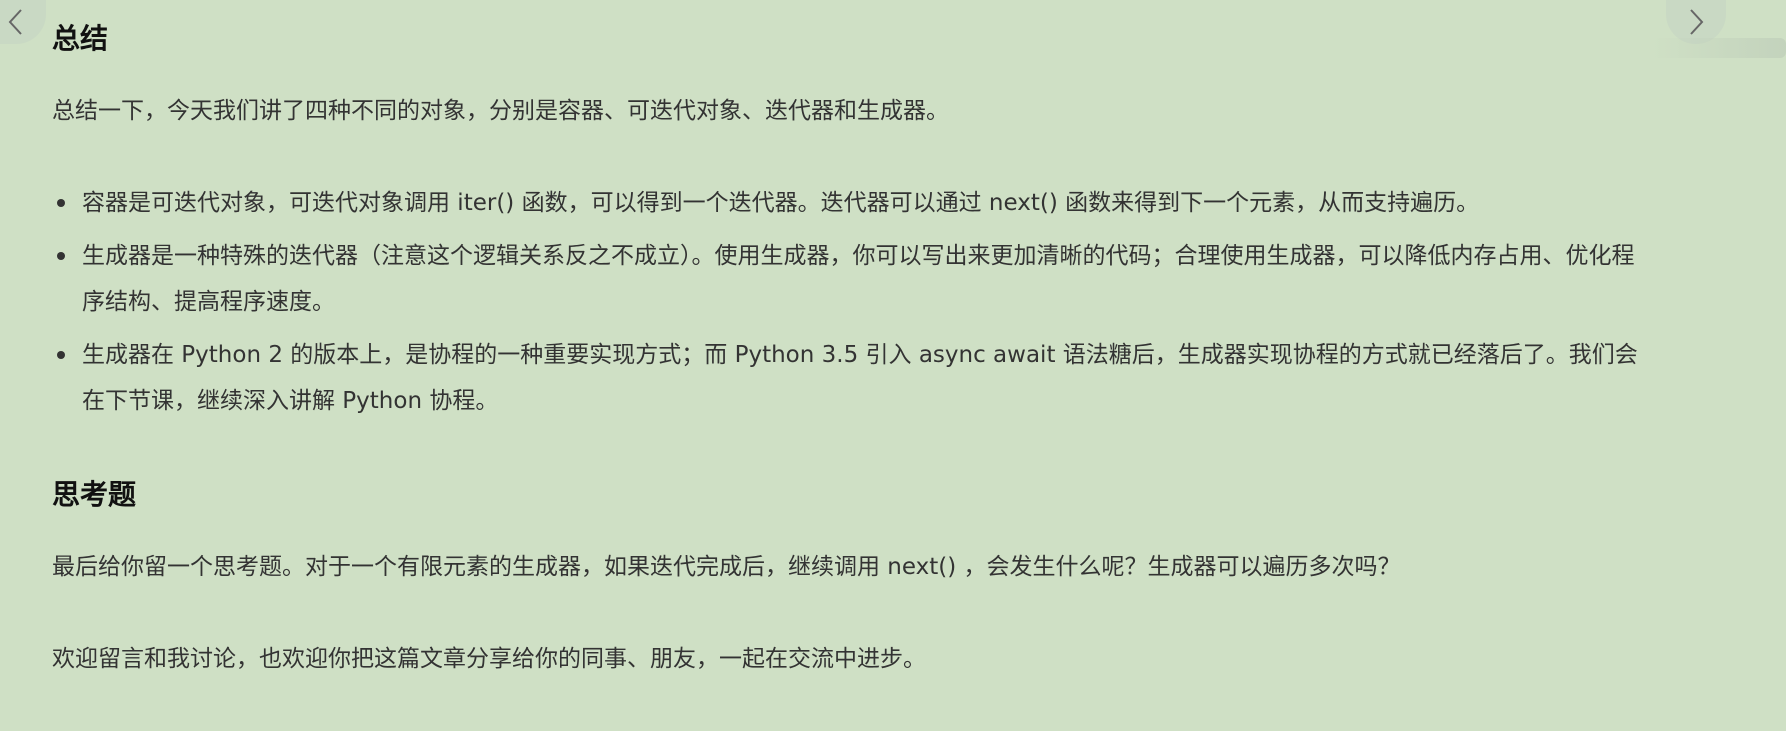  Describe the element at coordinates (94, 494) in the screenshot. I see `section-title-question: 思考题` at that location.